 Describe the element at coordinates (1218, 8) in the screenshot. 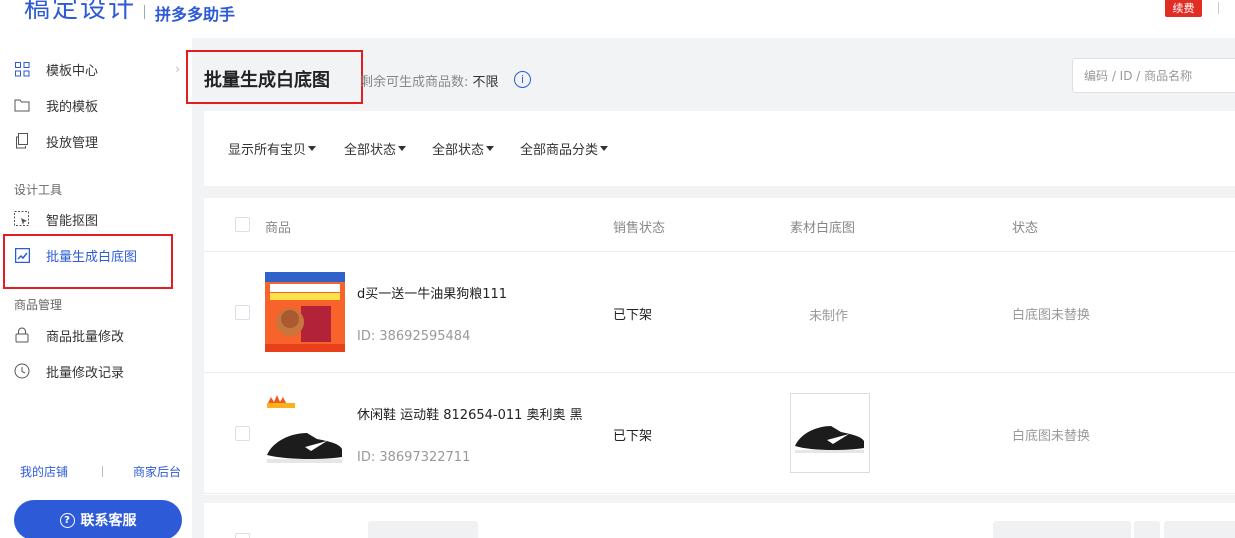

I see `header-divider` at that location.